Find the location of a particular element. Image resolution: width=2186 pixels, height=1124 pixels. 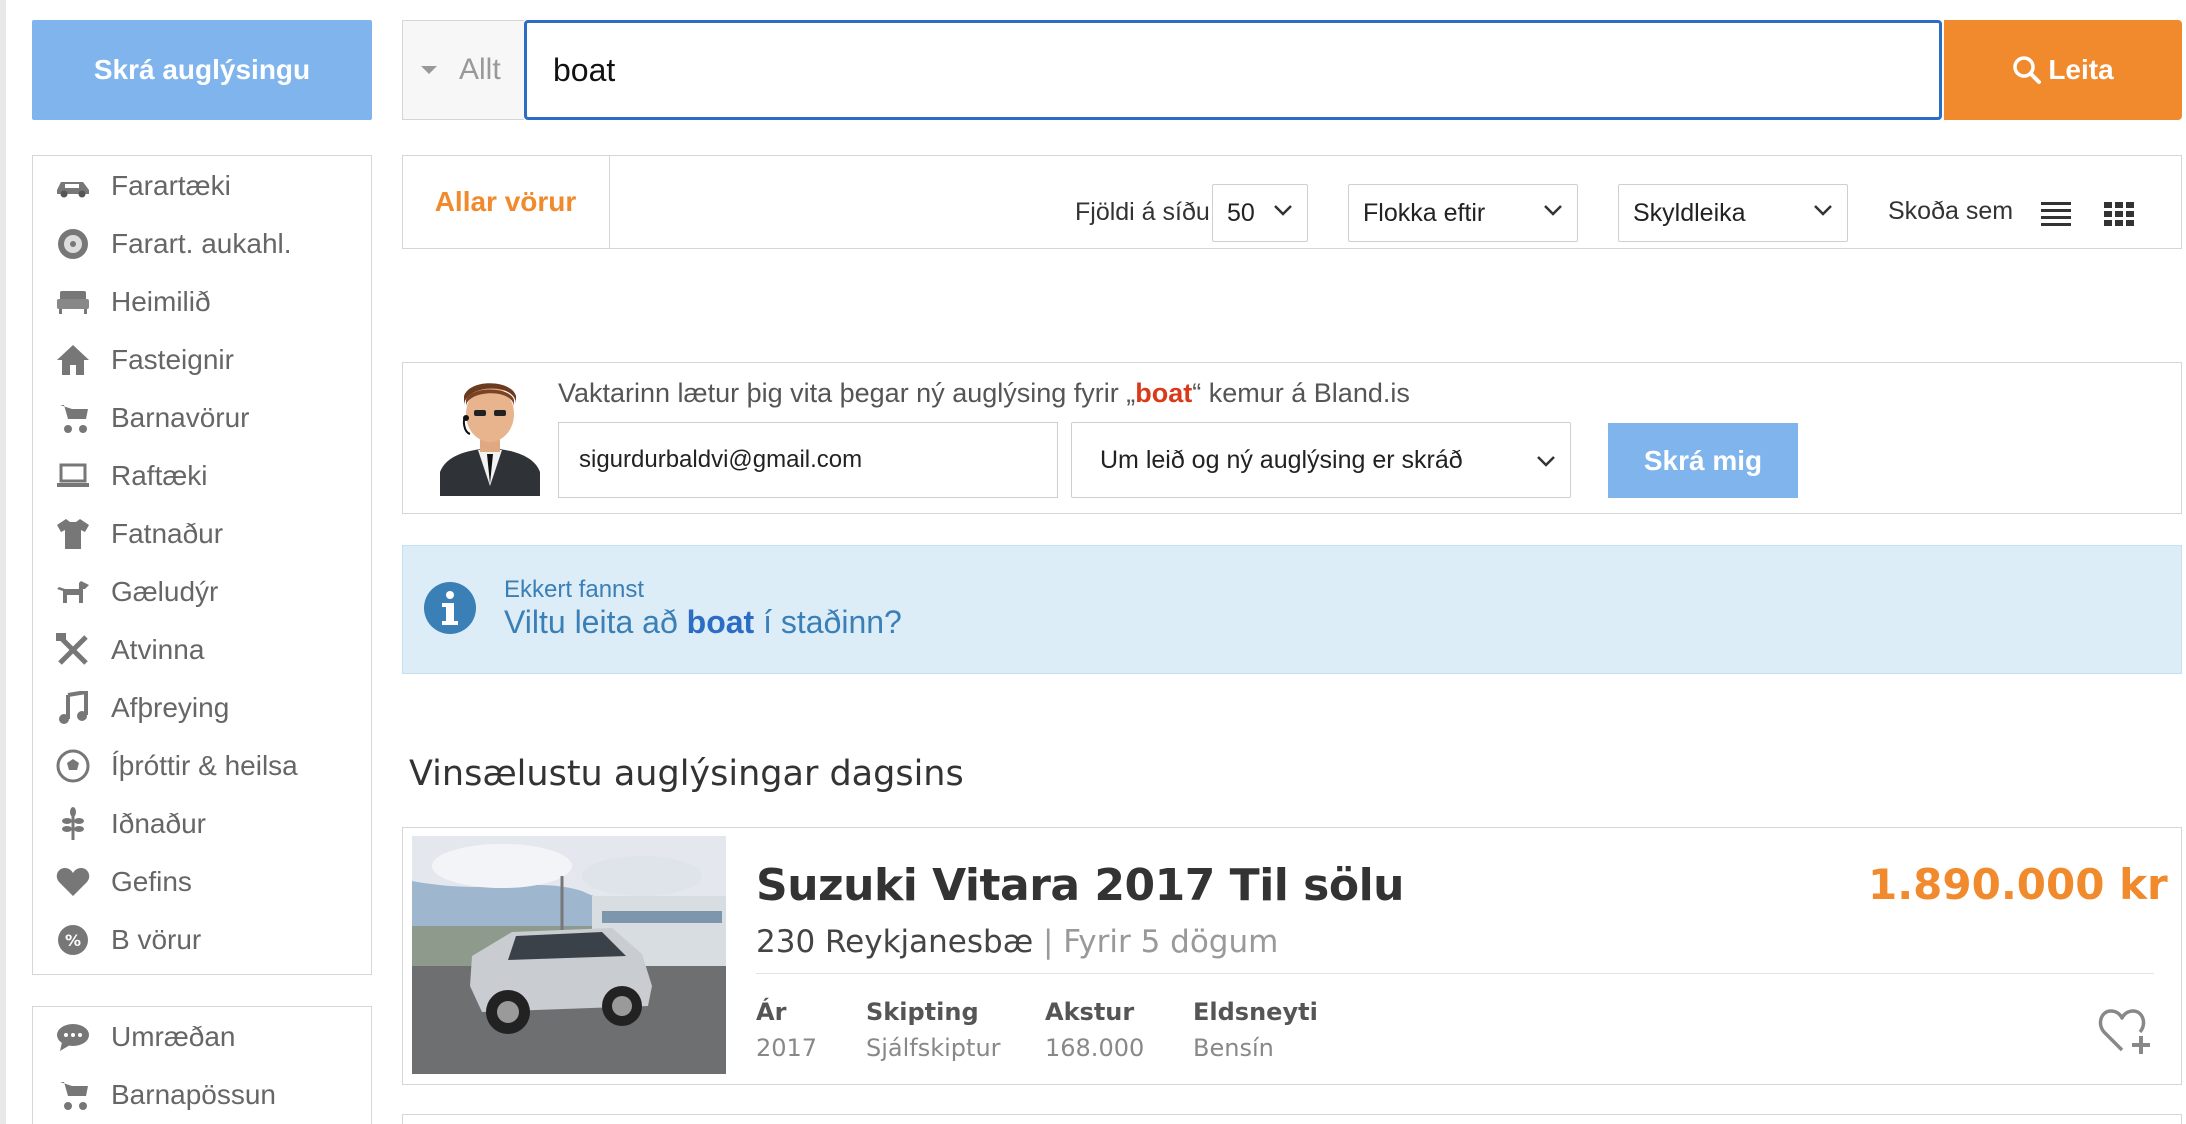

sort-select: Flokka eftir is located at coordinates (1463, 213).